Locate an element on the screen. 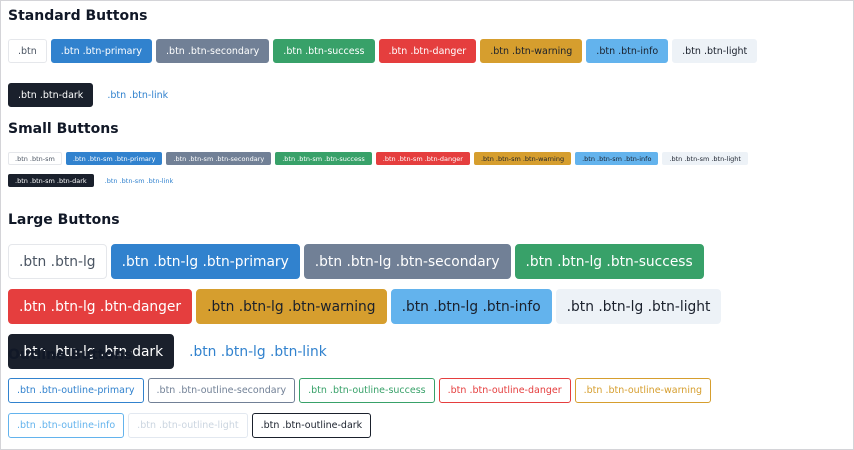 This screenshot has width=854, height=450. btn-outline-light-button: .btn .btn-outline-light is located at coordinates (188, 425).